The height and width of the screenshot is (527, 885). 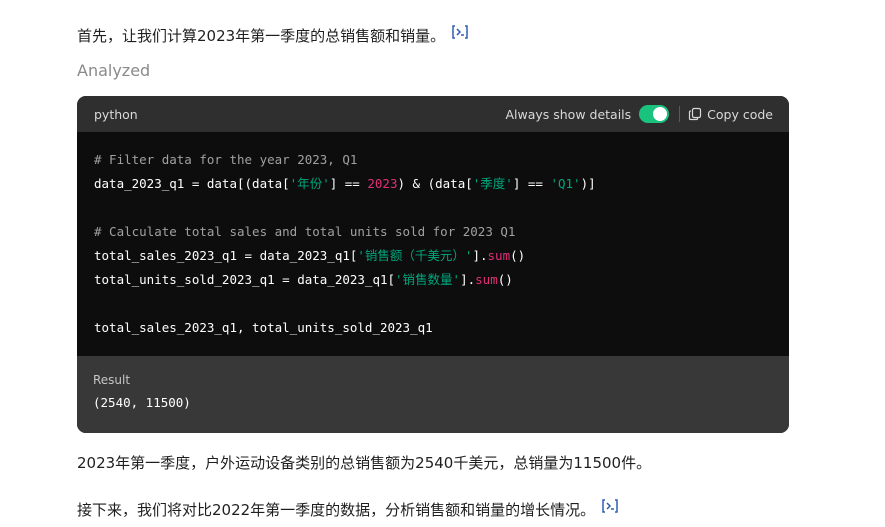 I want to click on code-card-header: python Always show details Copy code, so click(x=433, y=114).